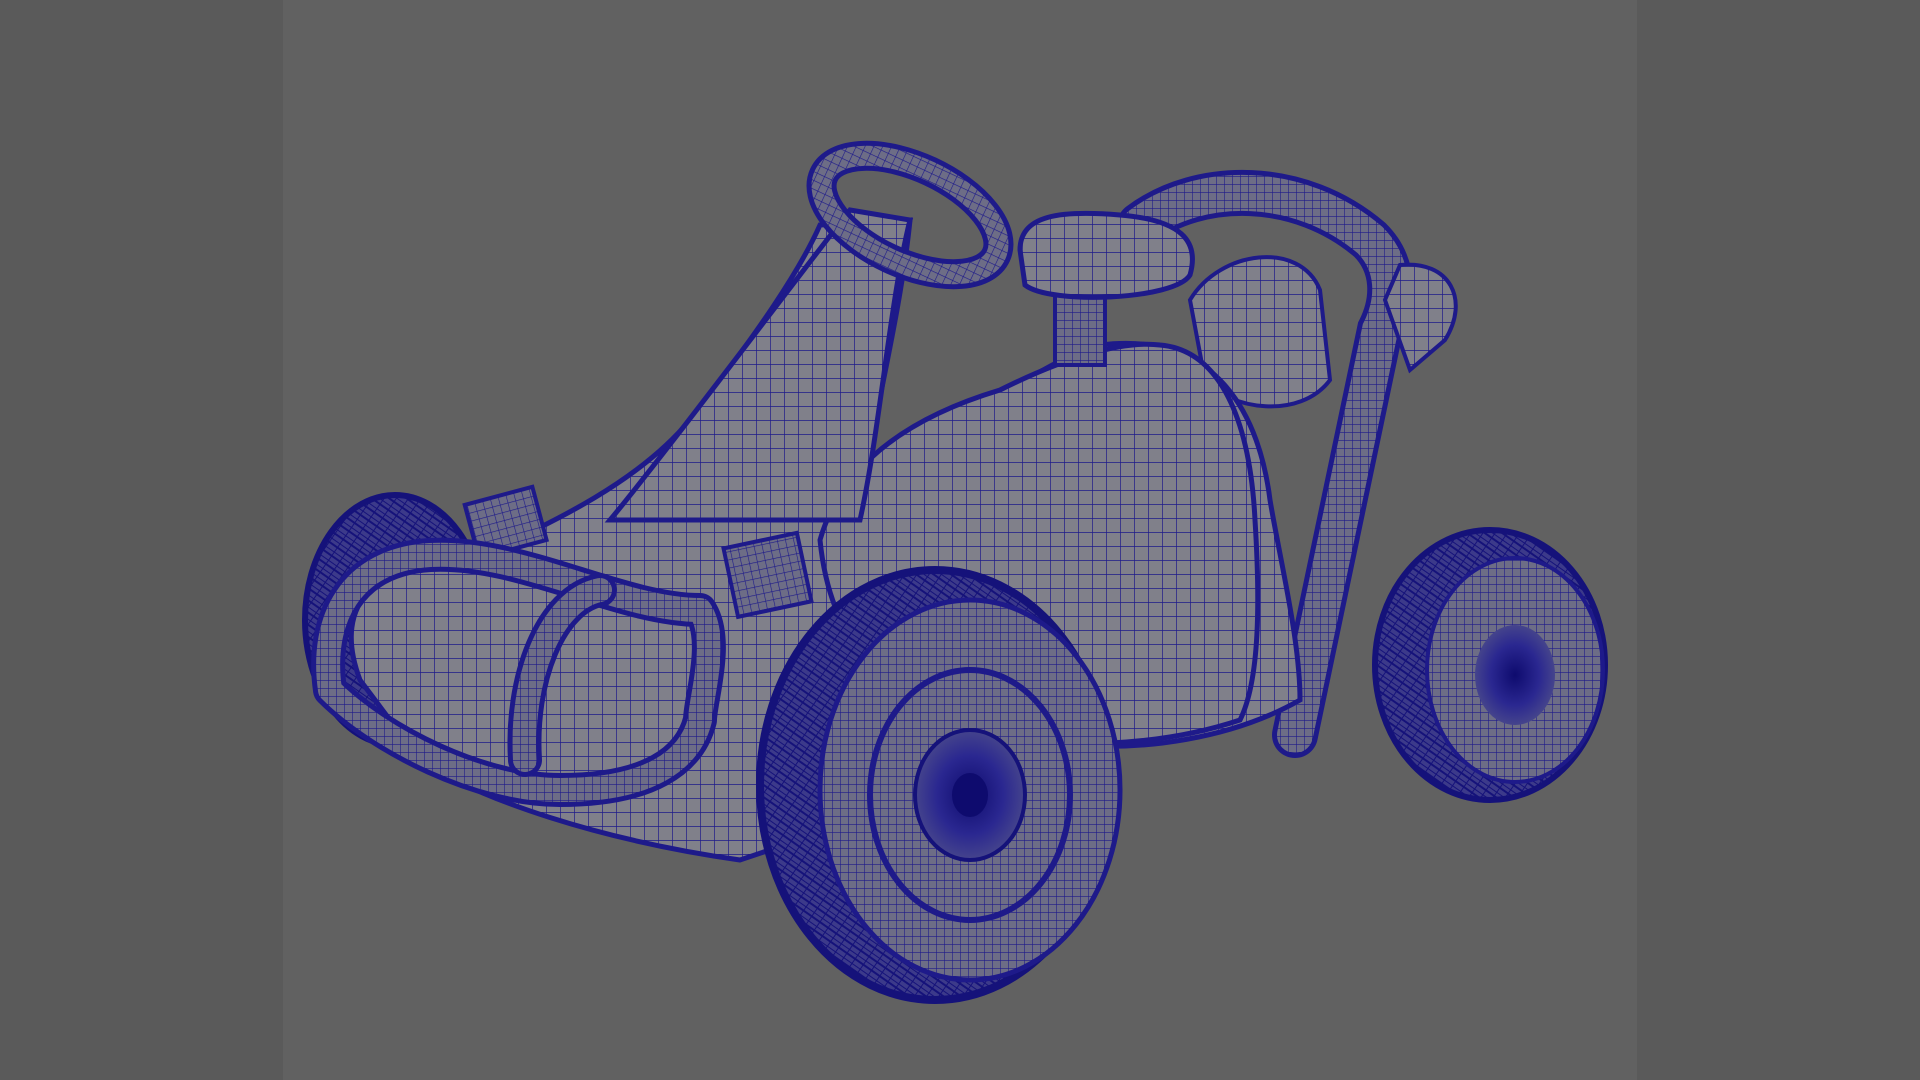  Describe the element at coordinates (1322, 332) in the screenshot. I see `engine` at that location.